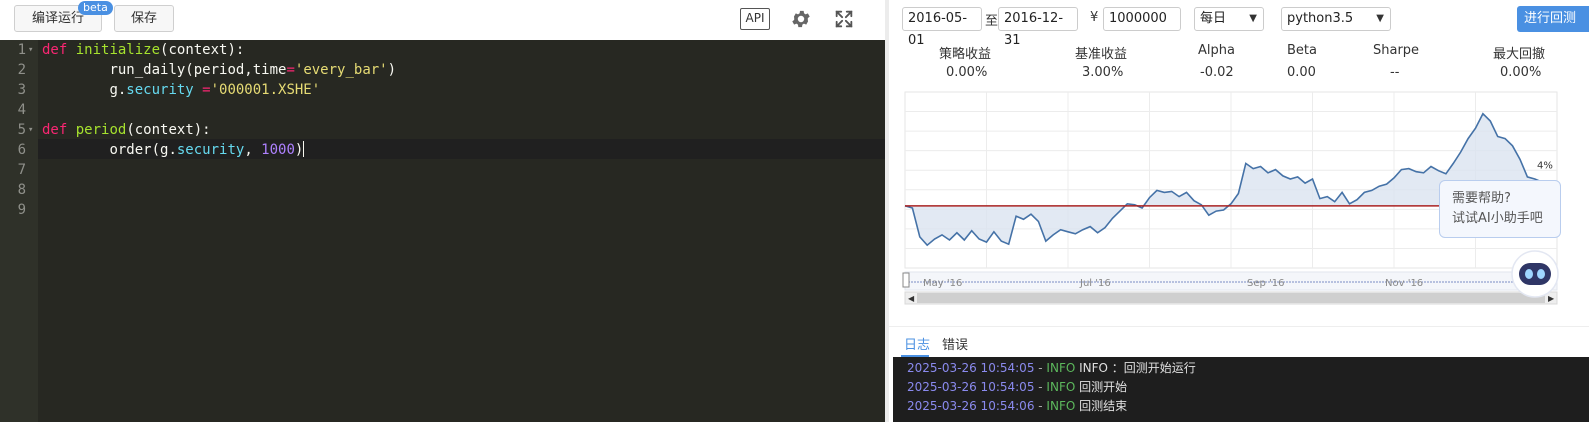  Describe the element at coordinates (1535, 274) in the screenshot. I see `ai-assistant-robot-icon` at that location.